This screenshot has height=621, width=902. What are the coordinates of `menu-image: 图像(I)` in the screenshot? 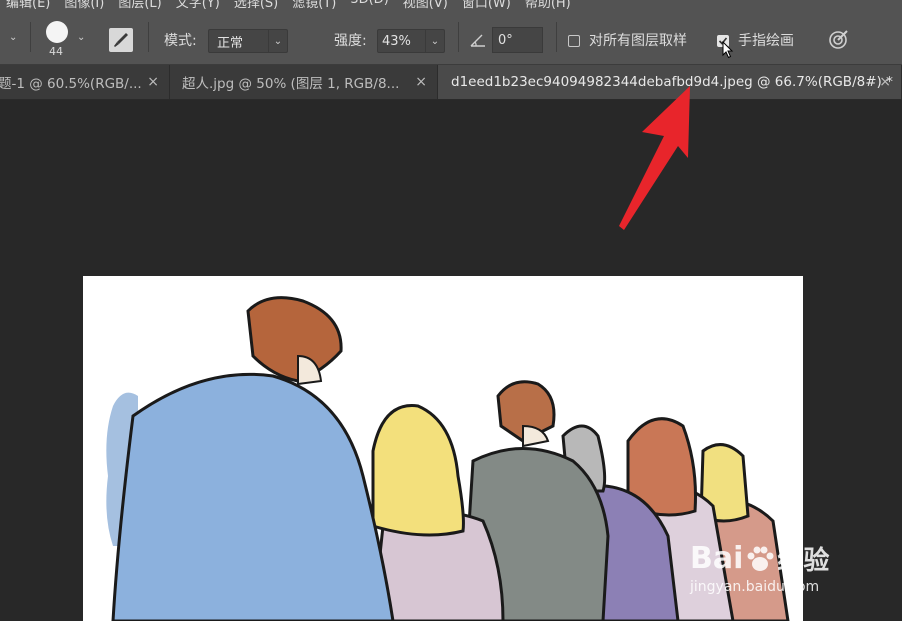 It's located at (84, 5).